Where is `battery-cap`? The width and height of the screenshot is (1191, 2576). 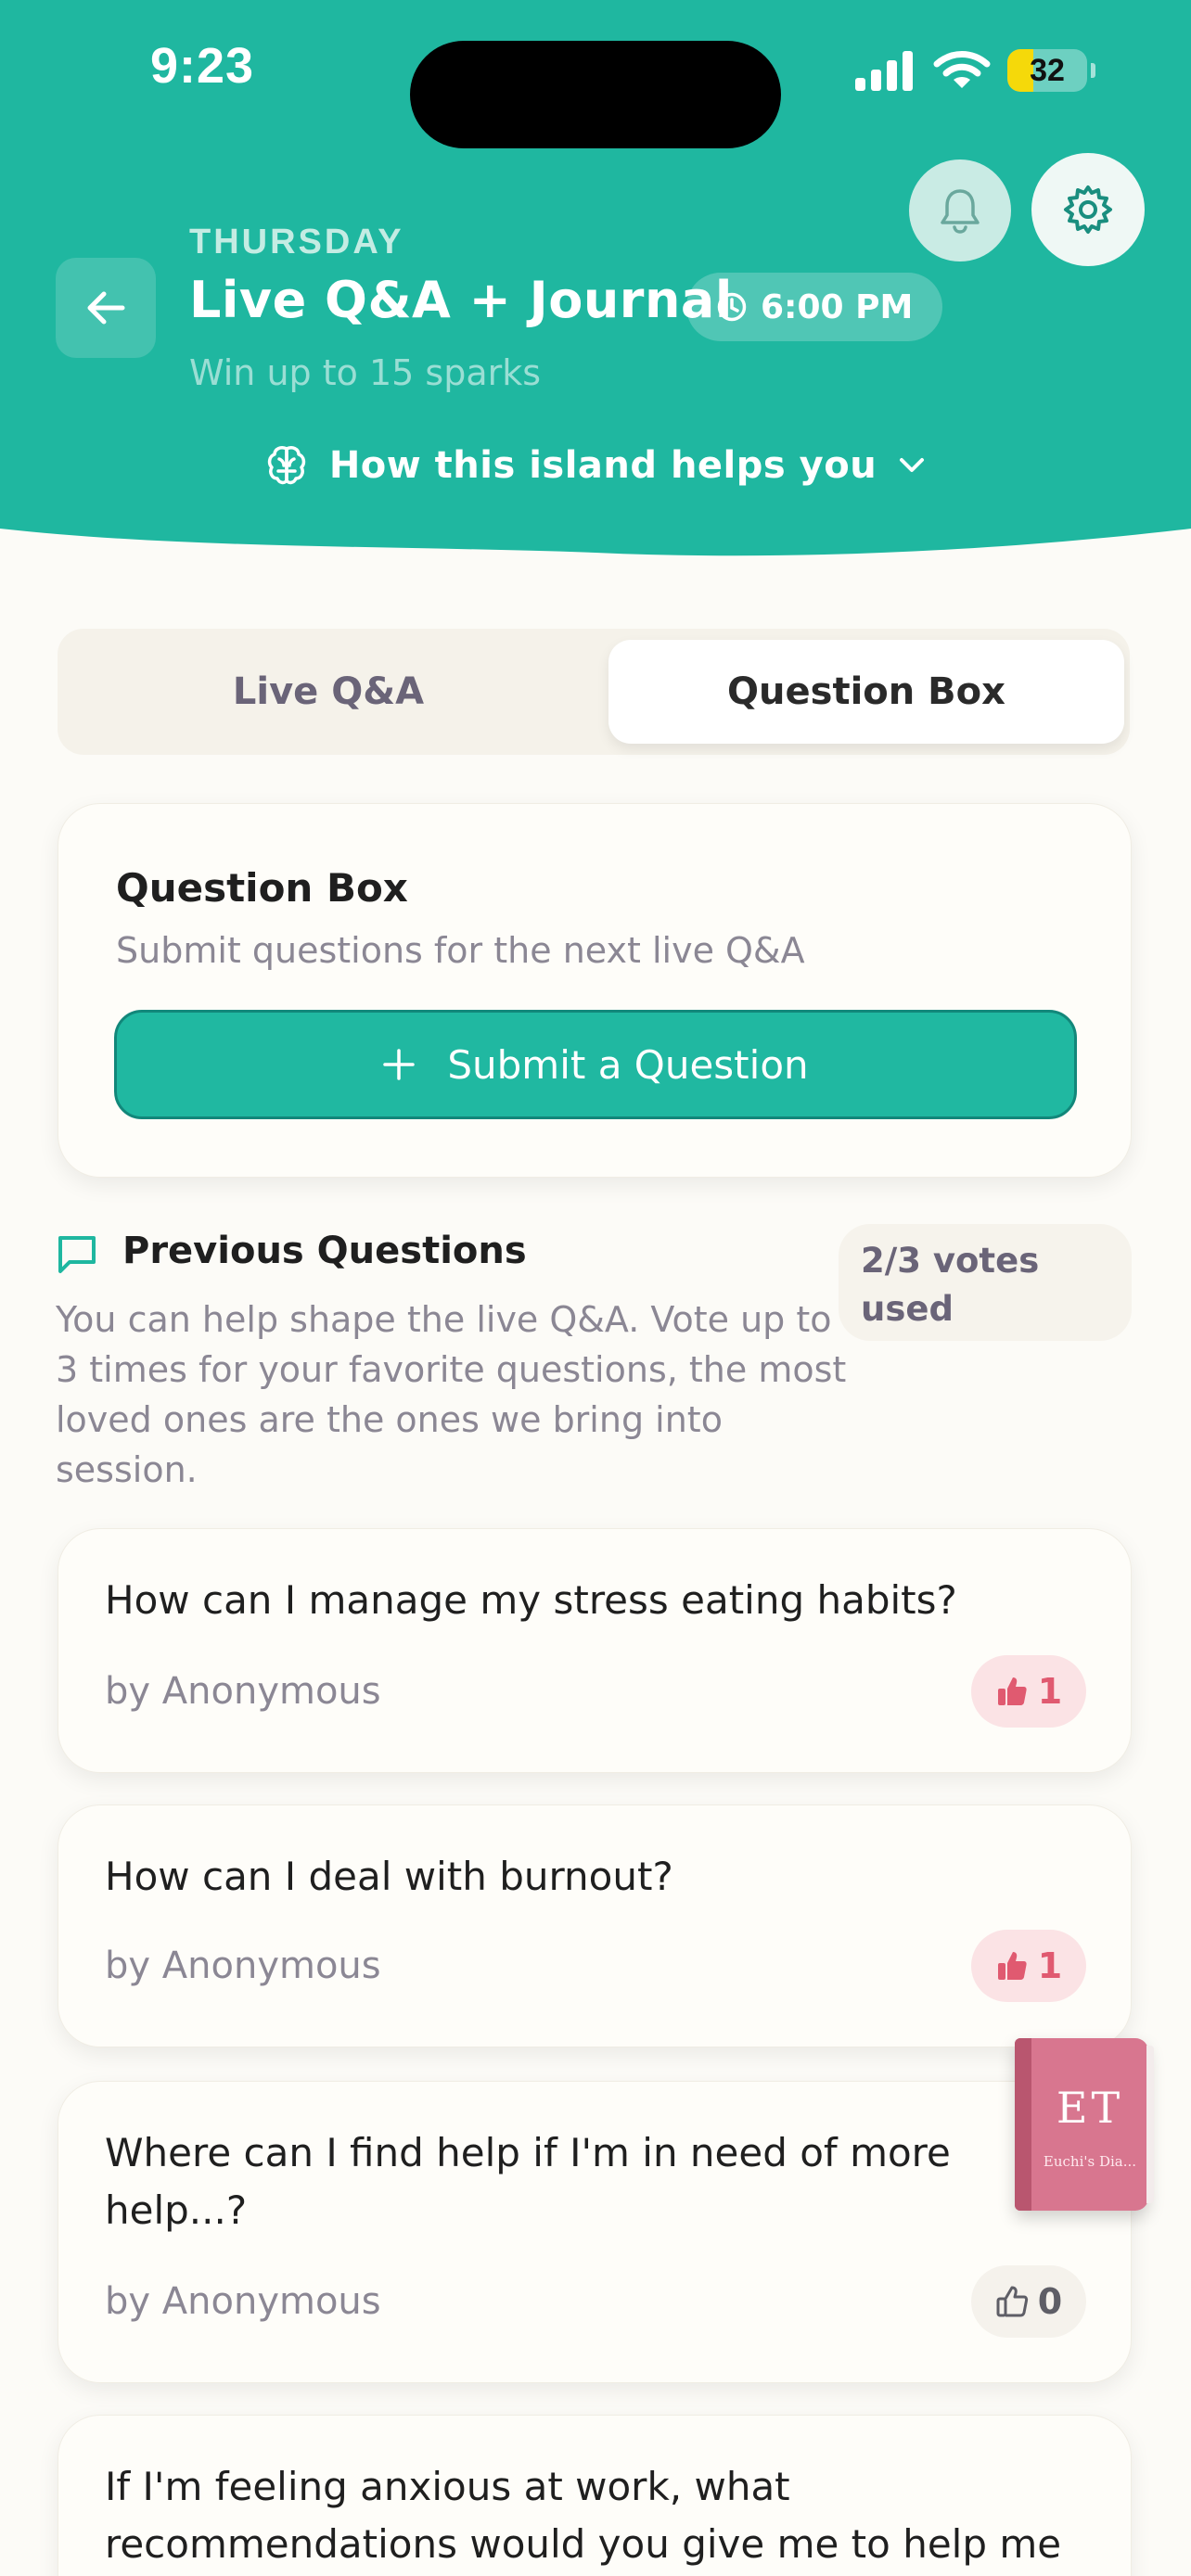
battery-cap is located at coordinates (1093, 71).